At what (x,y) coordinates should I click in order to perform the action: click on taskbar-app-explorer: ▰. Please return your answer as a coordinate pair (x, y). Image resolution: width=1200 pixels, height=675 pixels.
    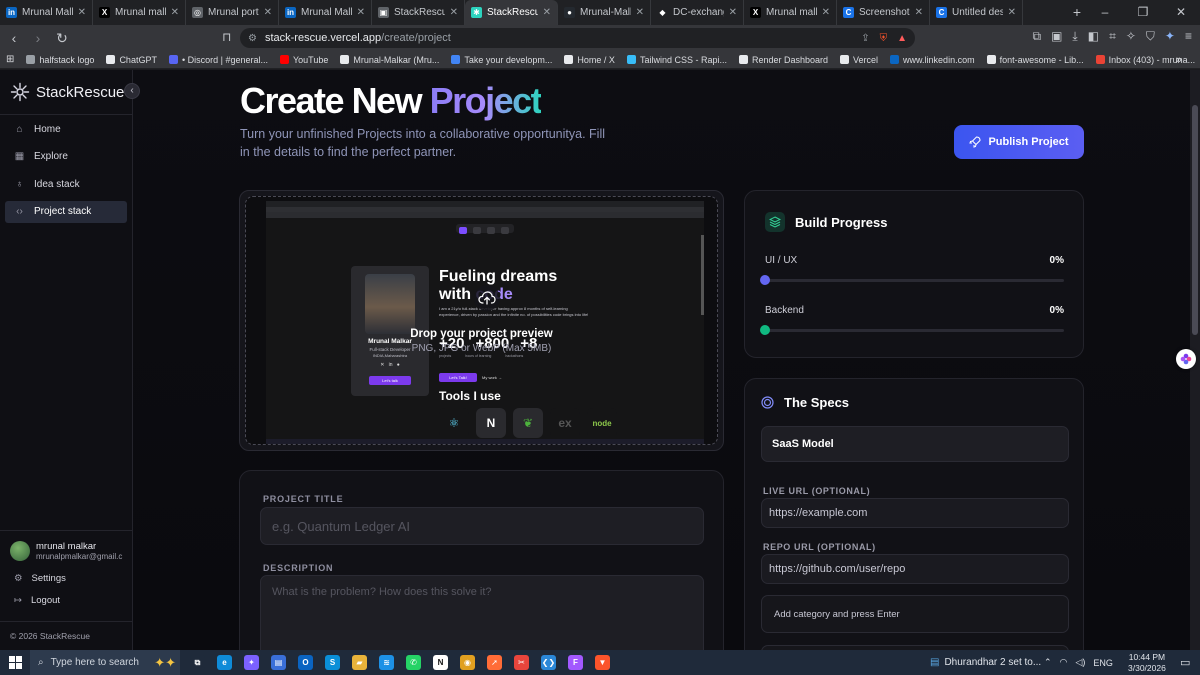
    Looking at the image, I should click on (359, 662).